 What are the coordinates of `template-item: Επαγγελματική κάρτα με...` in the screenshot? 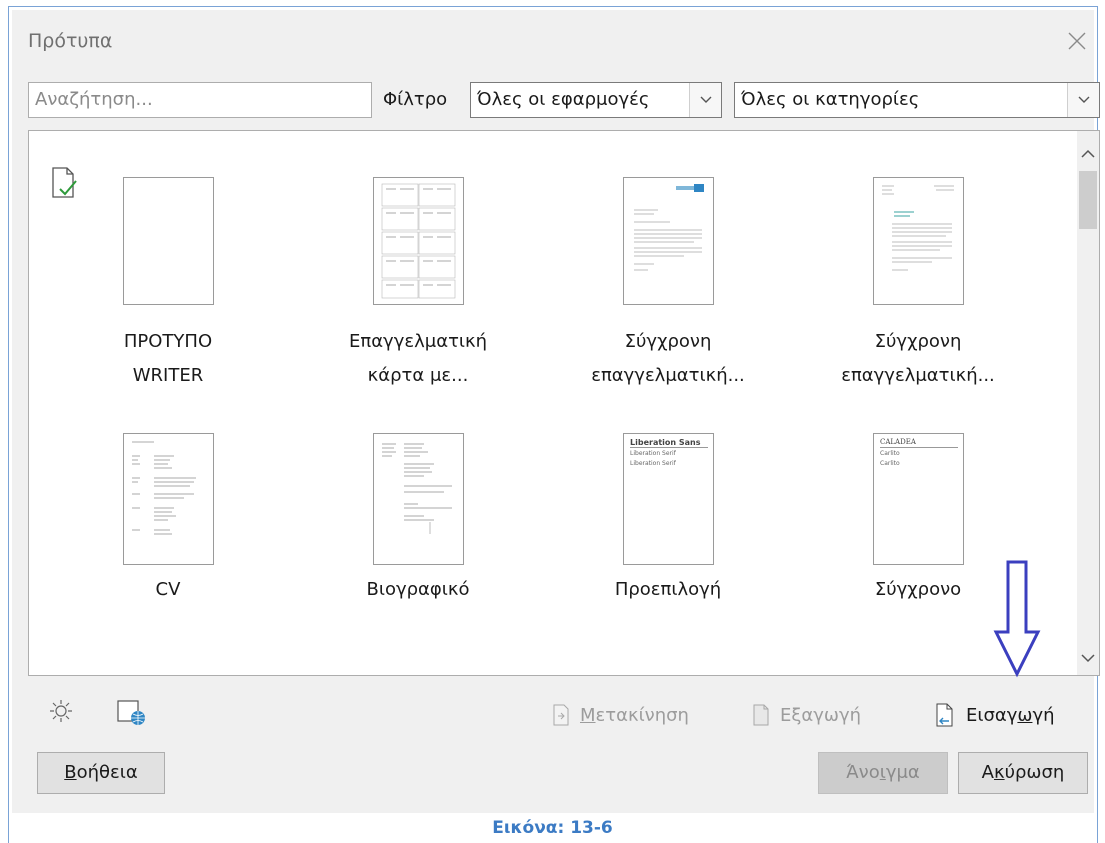 It's located at (418, 297).